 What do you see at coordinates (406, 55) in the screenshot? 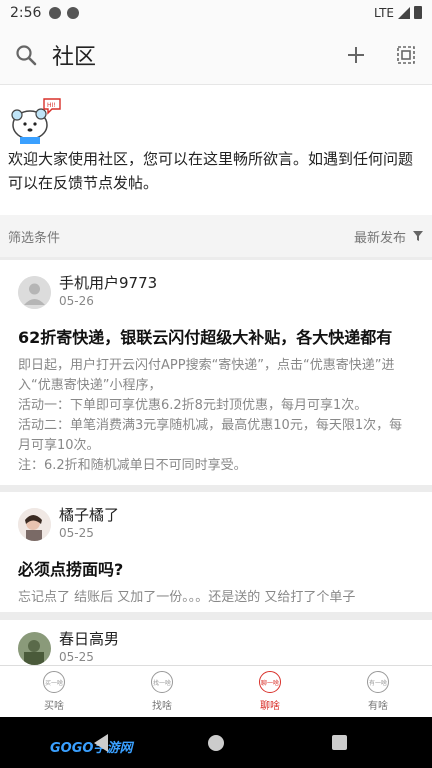
I see `scan-icon` at bounding box center [406, 55].